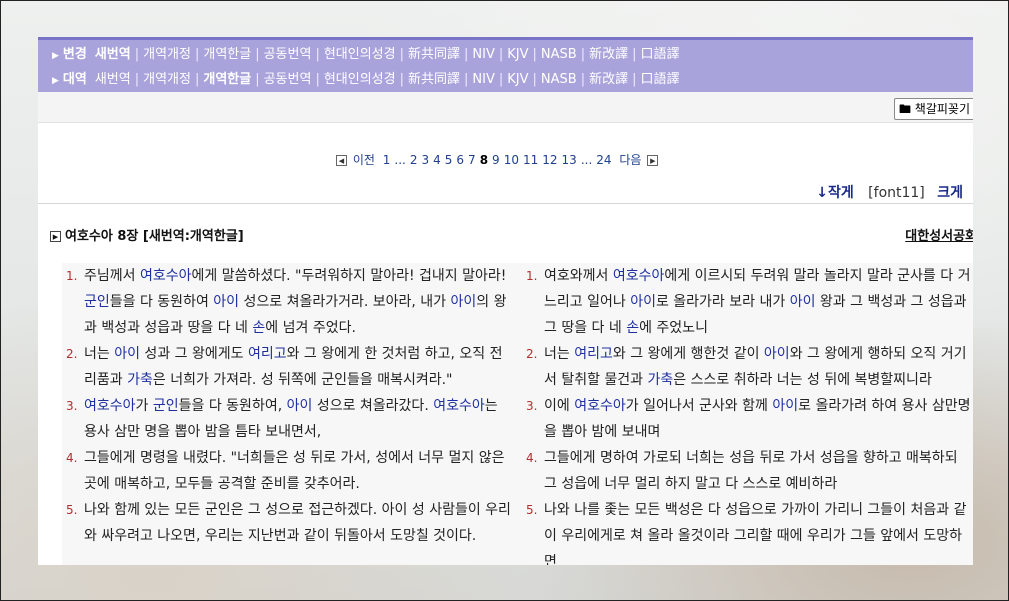 The image size is (1009, 601). Describe the element at coordinates (460, 160) in the screenshot. I see `page-link: 6` at that location.